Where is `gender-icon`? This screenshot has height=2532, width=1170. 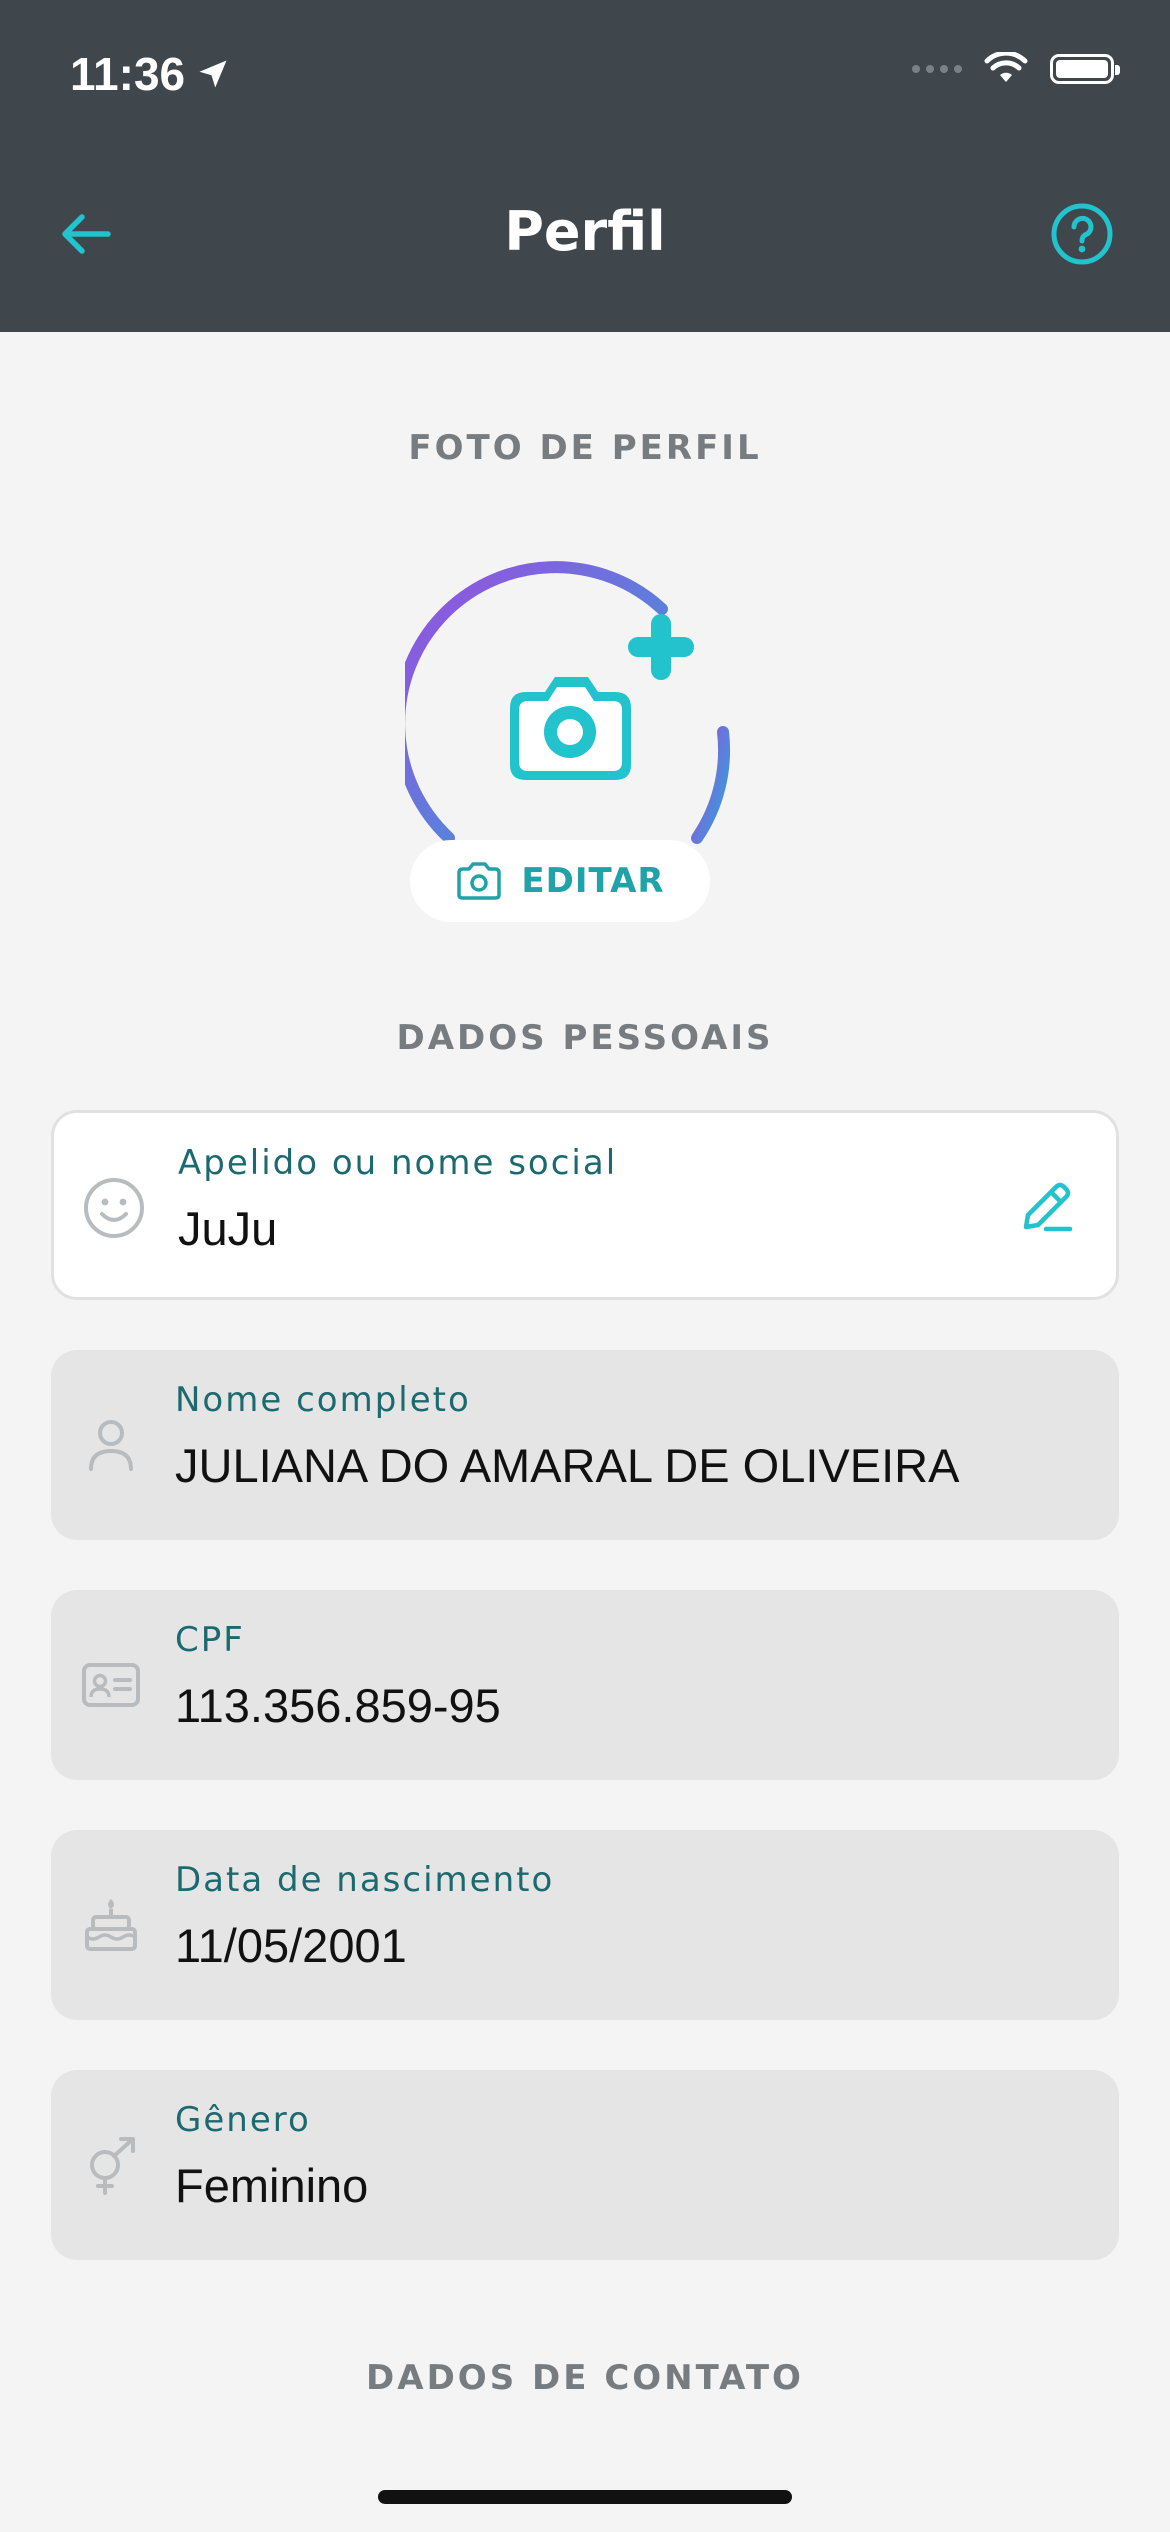 gender-icon is located at coordinates (112, 2166).